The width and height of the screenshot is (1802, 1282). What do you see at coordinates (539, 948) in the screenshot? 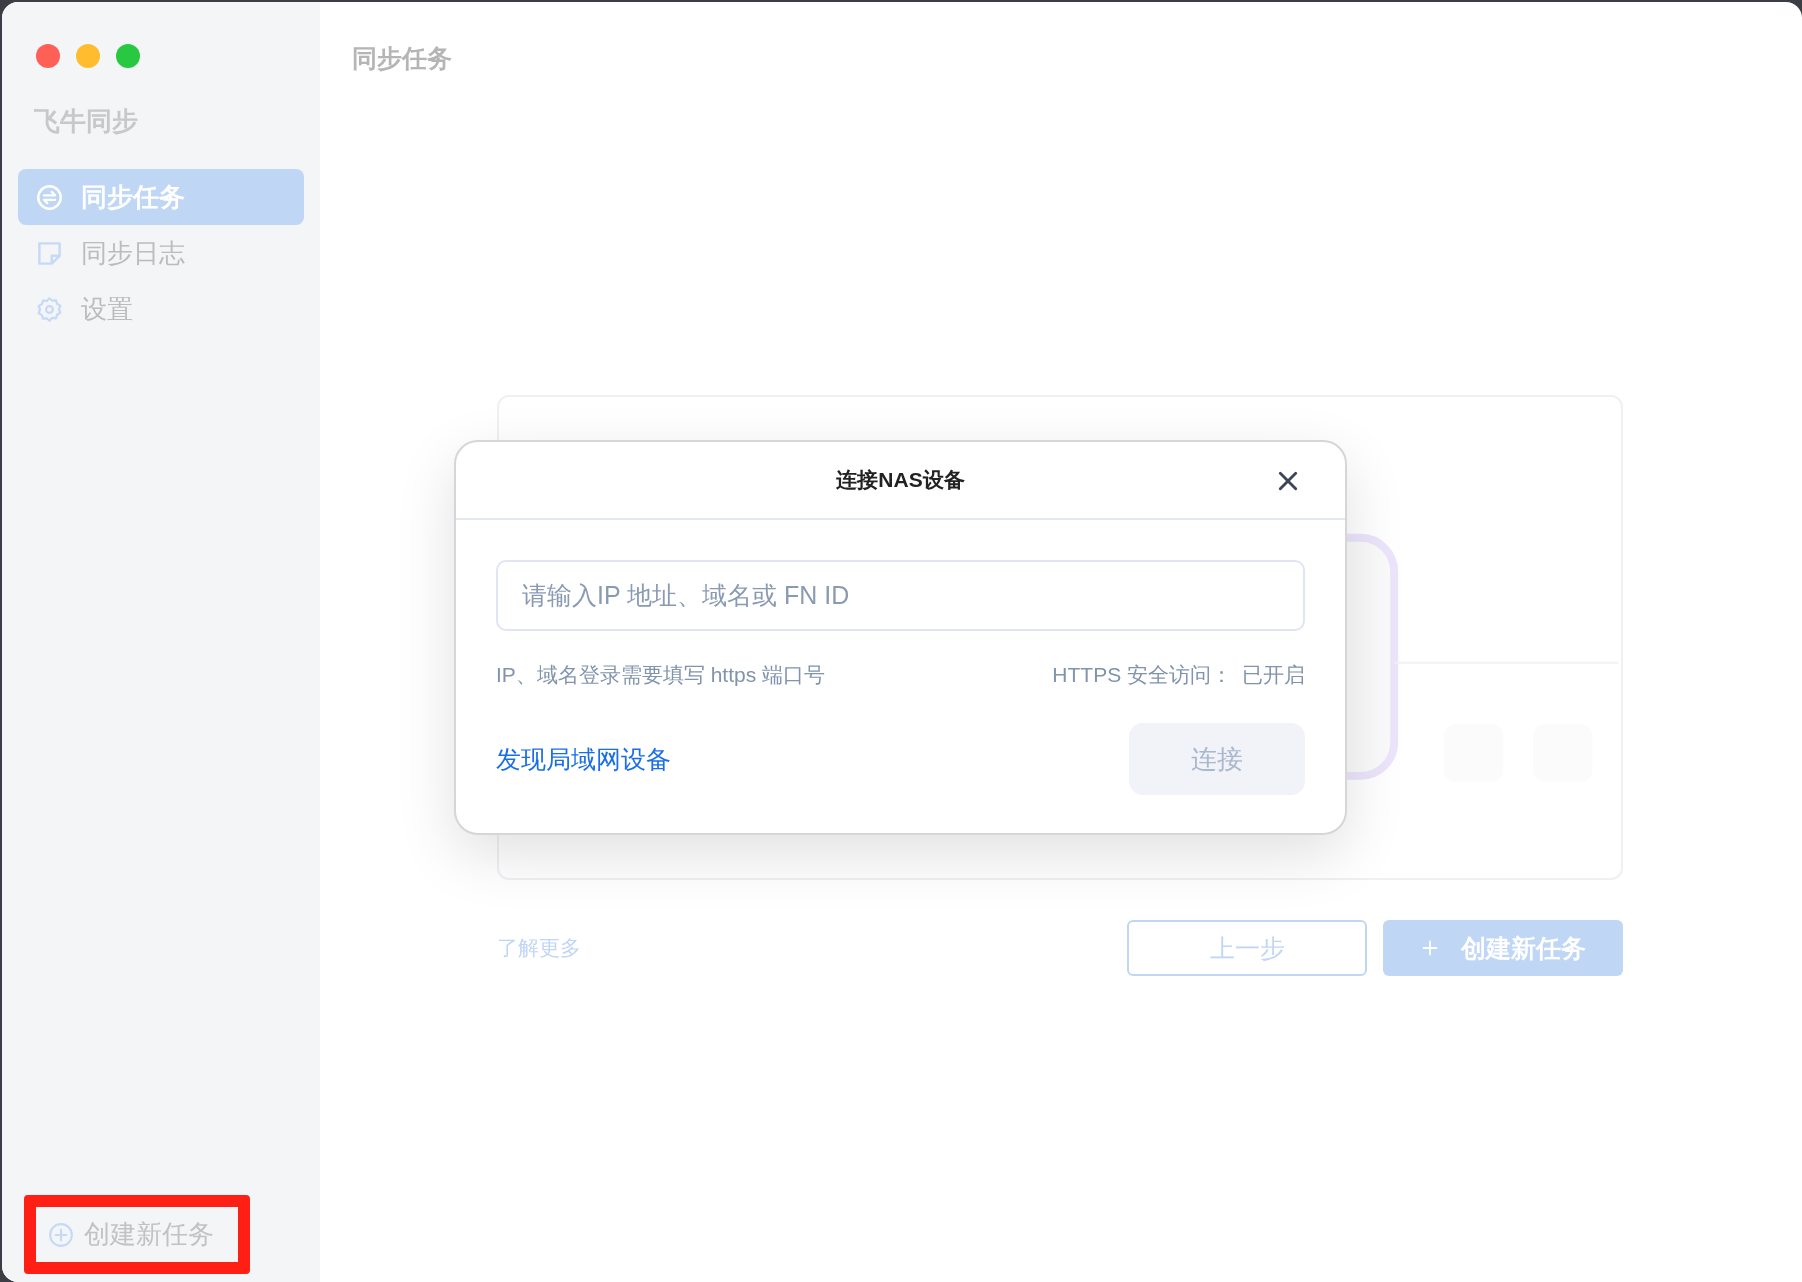
I see `learn-more-link: 了解更多` at bounding box center [539, 948].